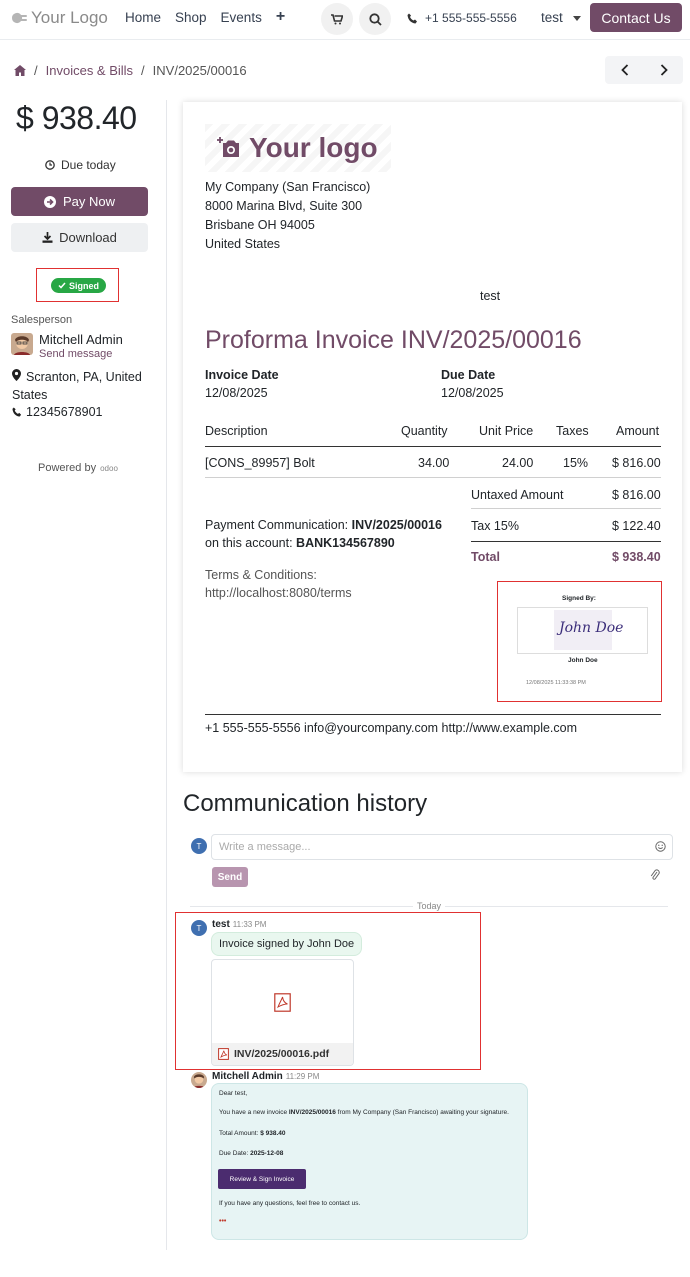  I want to click on terms-link: http://localhost:8080/terms, so click(278, 593).